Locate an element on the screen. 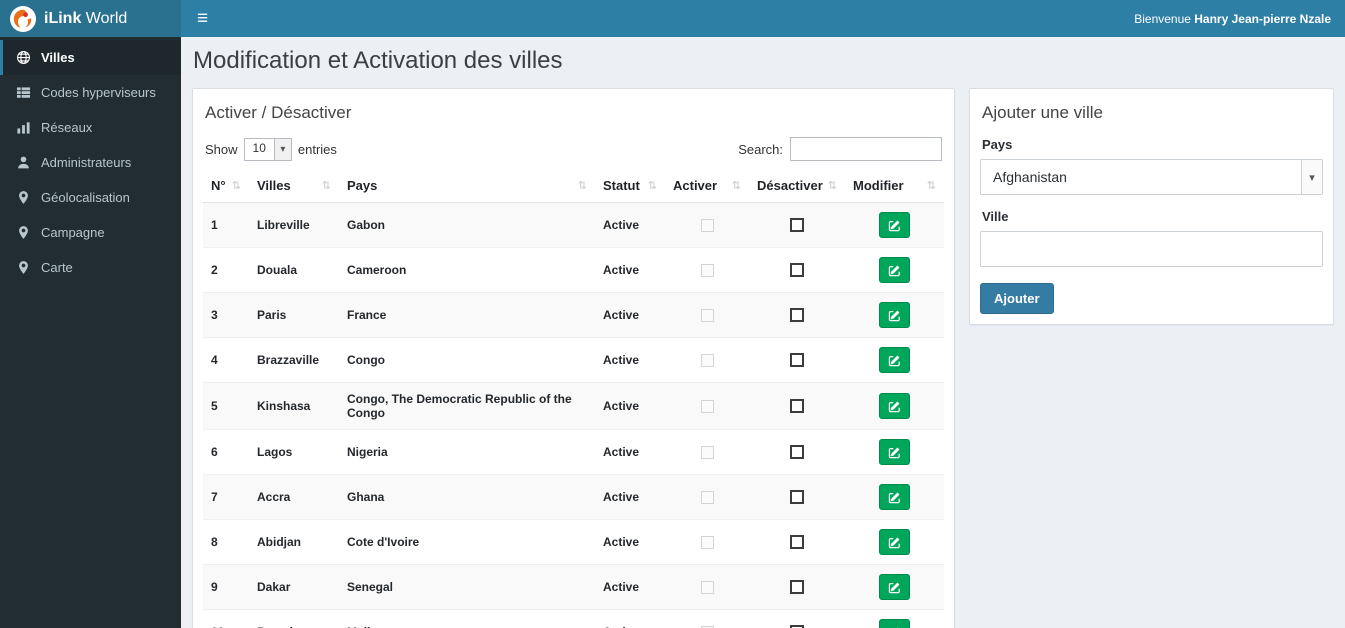 Image resolution: width=1345 pixels, height=628 pixels. table-row: 10BamakoMaliActive is located at coordinates (573, 618).